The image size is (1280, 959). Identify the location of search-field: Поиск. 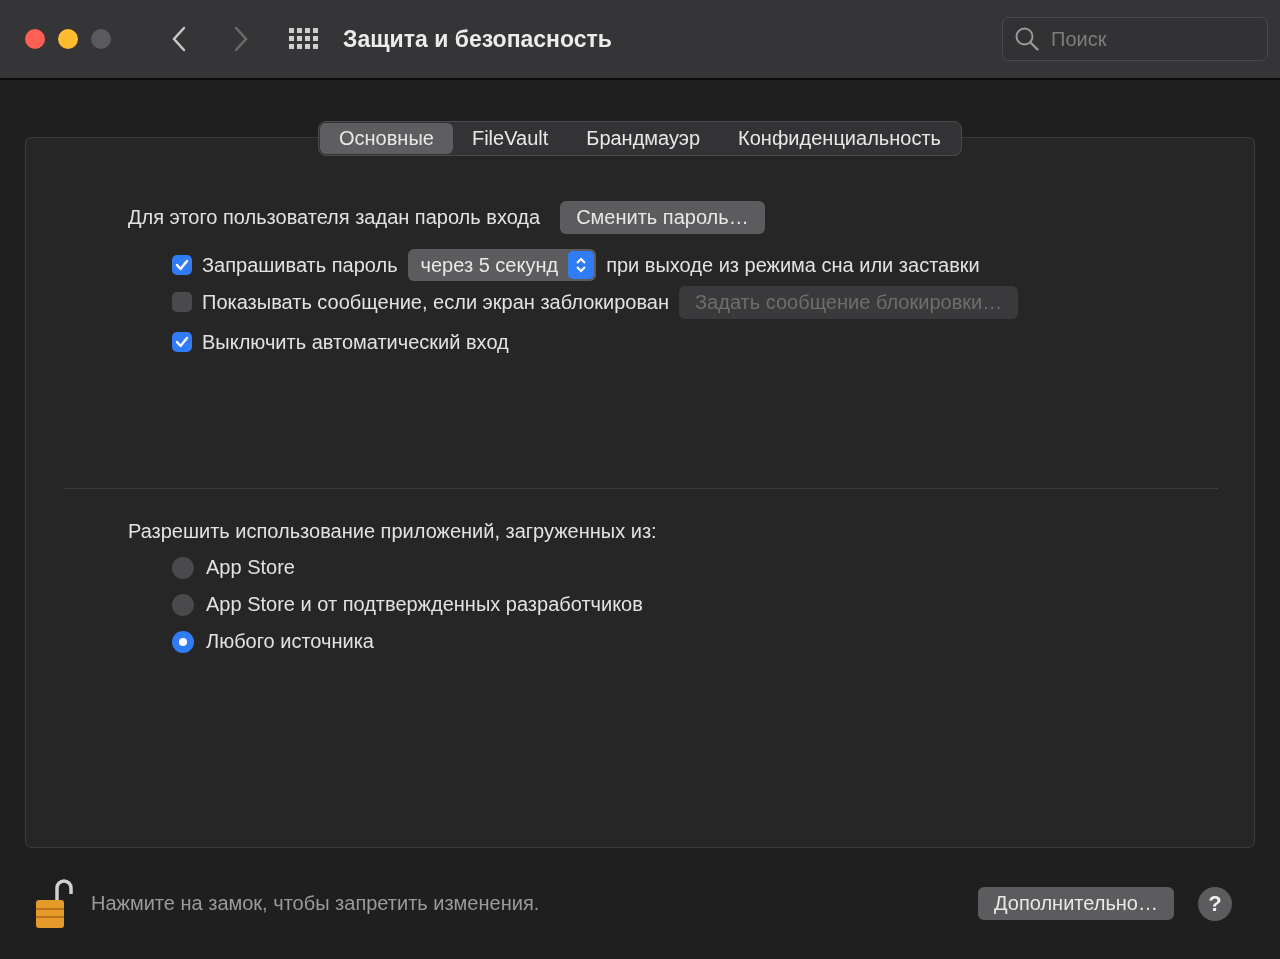
(1135, 39).